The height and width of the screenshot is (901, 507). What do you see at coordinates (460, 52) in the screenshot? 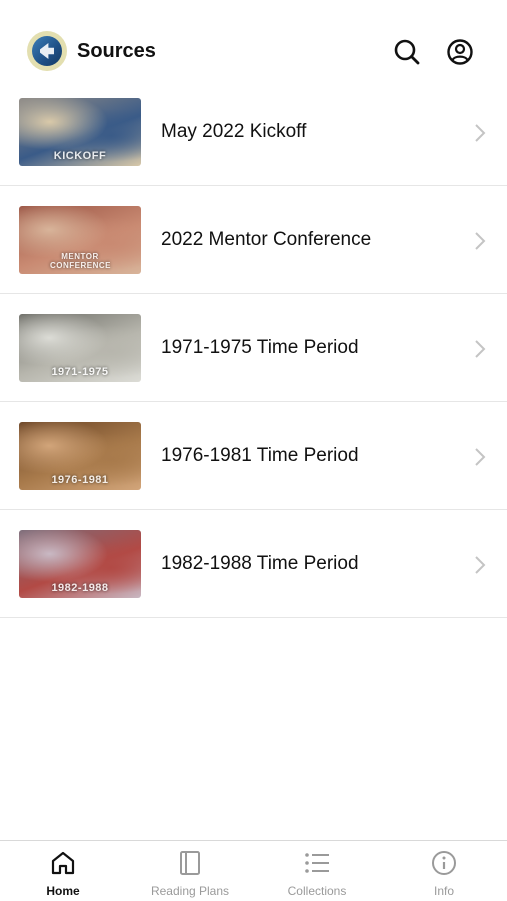
I see `account-icon` at bounding box center [460, 52].